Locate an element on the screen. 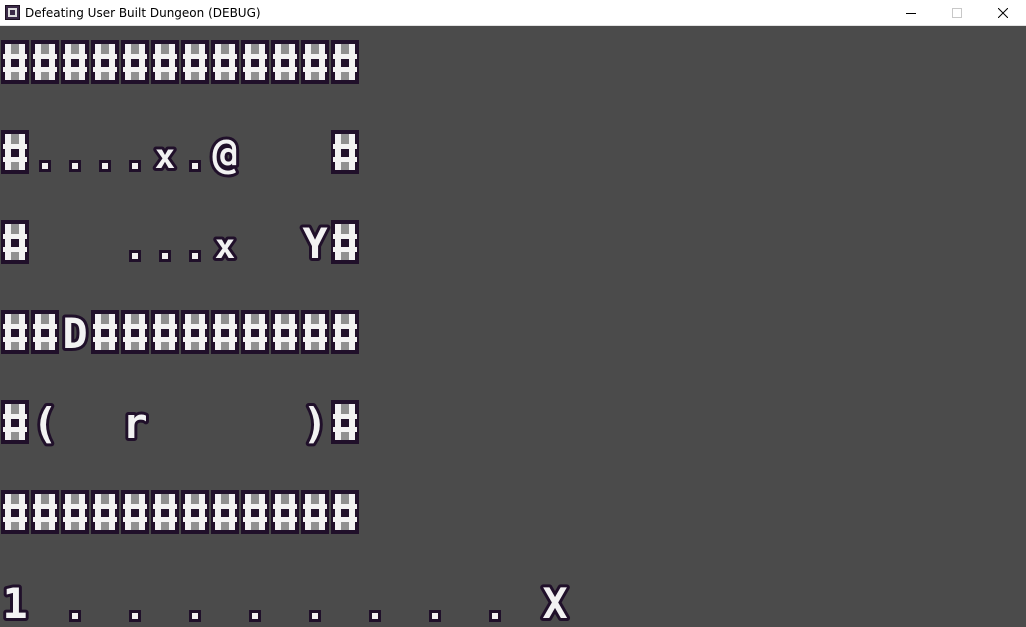 This screenshot has width=1026, height=627. left-paren-glyph: (( is located at coordinates (44, 423).